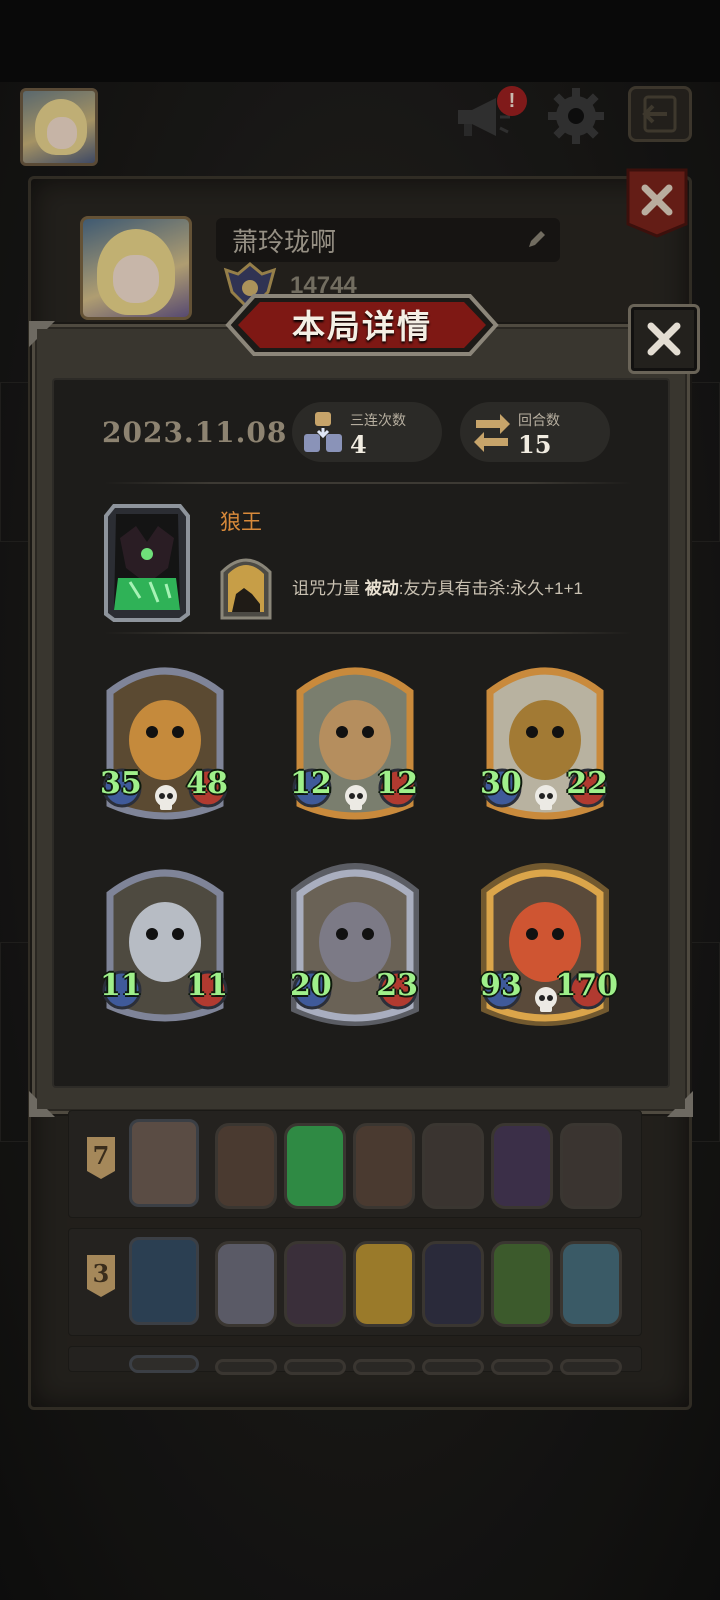 This screenshot has height=1600, width=720. What do you see at coordinates (501, 783) in the screenshot?
I see `unit-attack: 30` at bounding box center [501, 783].